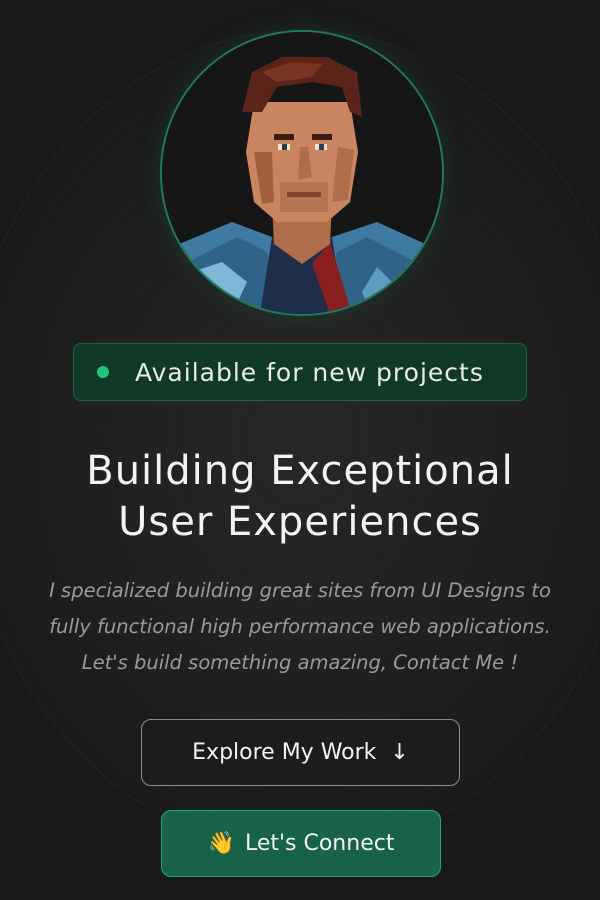 This screenshot has height=900, width=600. I want to click on explore-work-label: Explore My Work, so click(284, 752).